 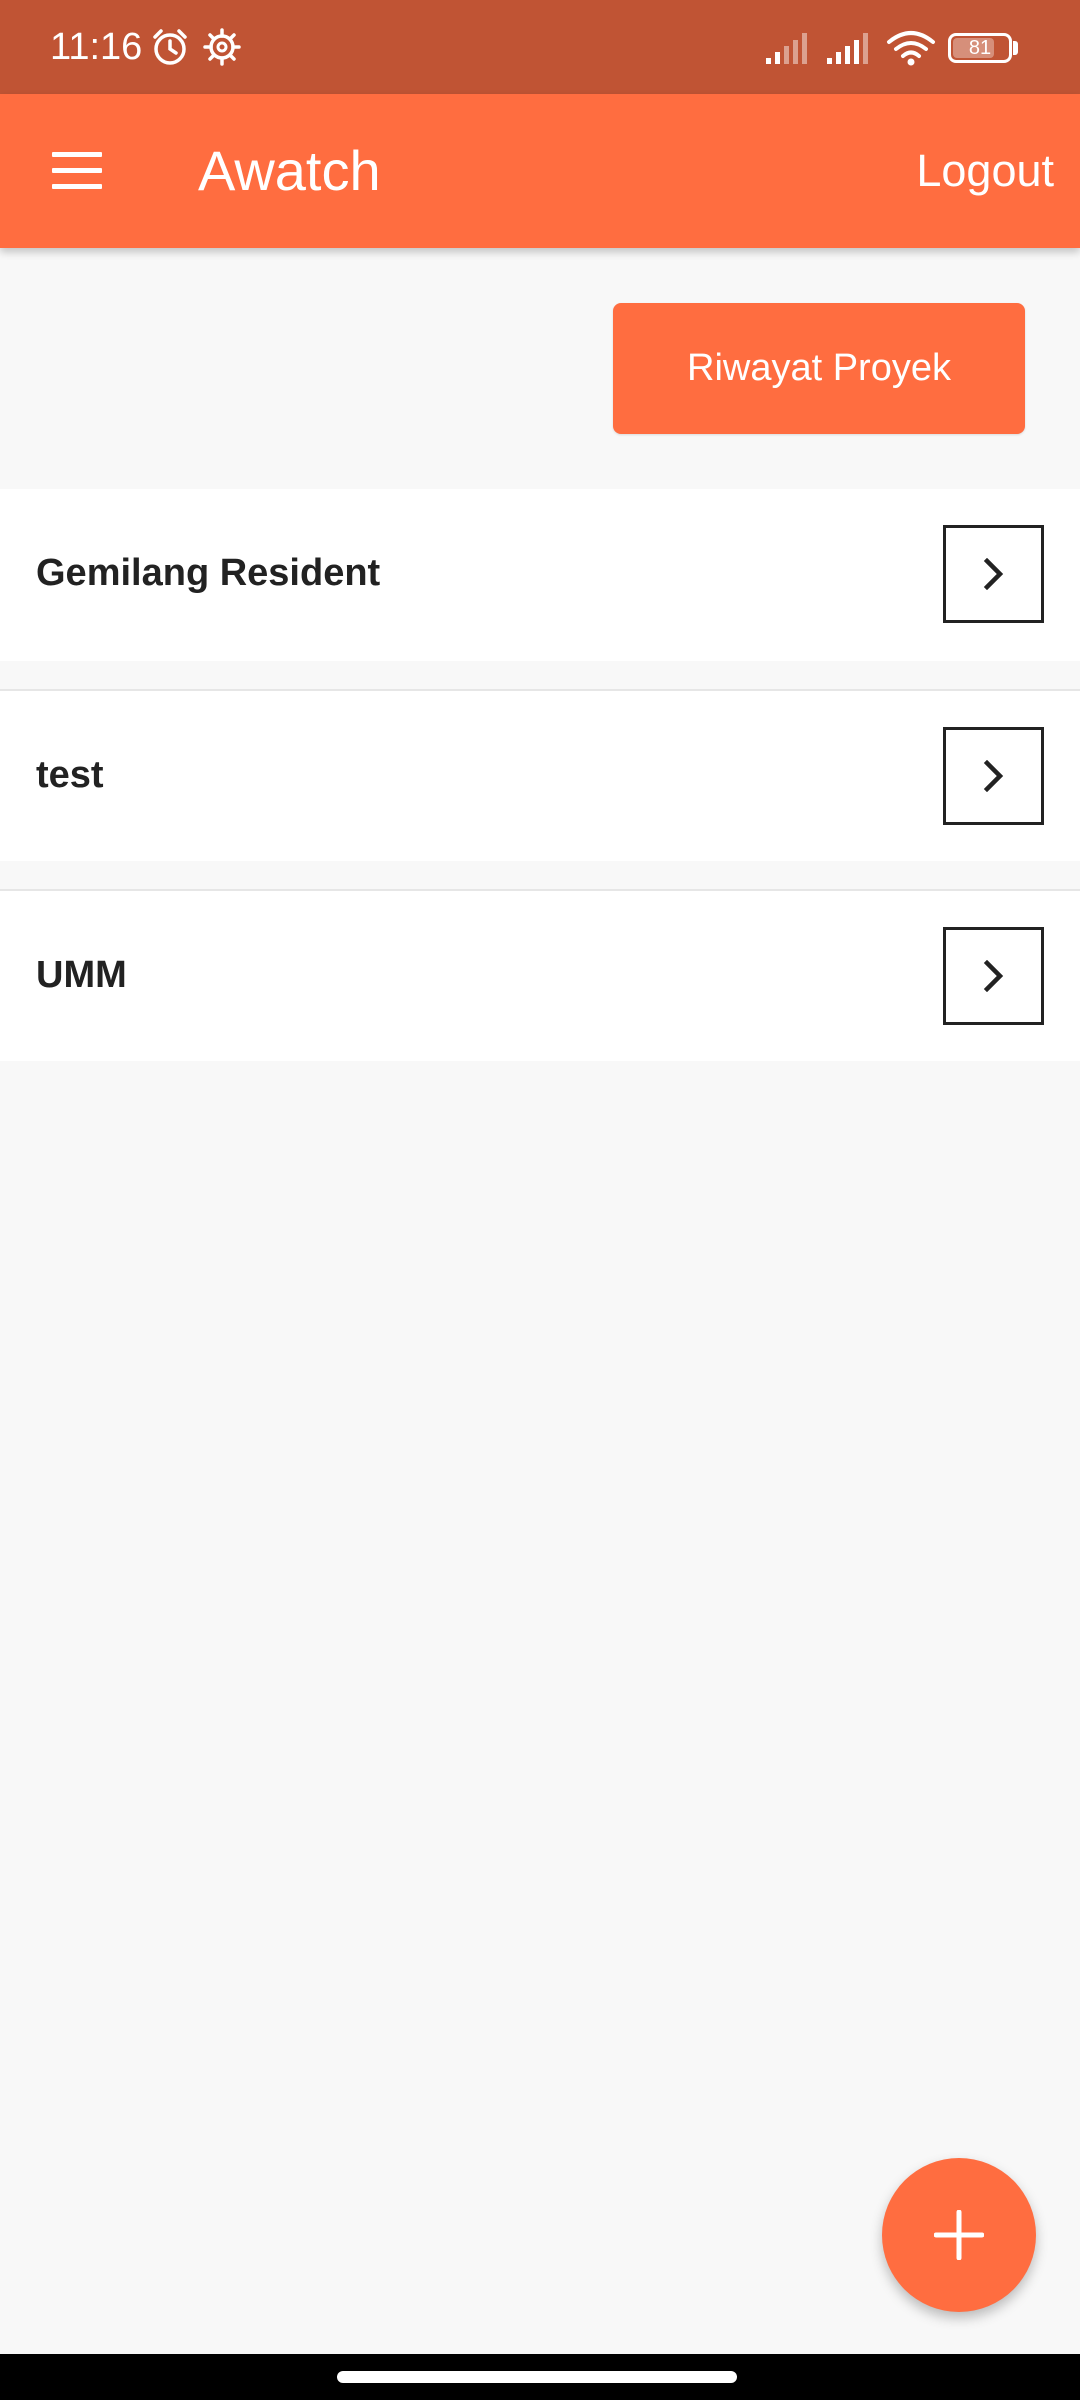 I want to click on project-row: UMM, so click(x=540, y=975).